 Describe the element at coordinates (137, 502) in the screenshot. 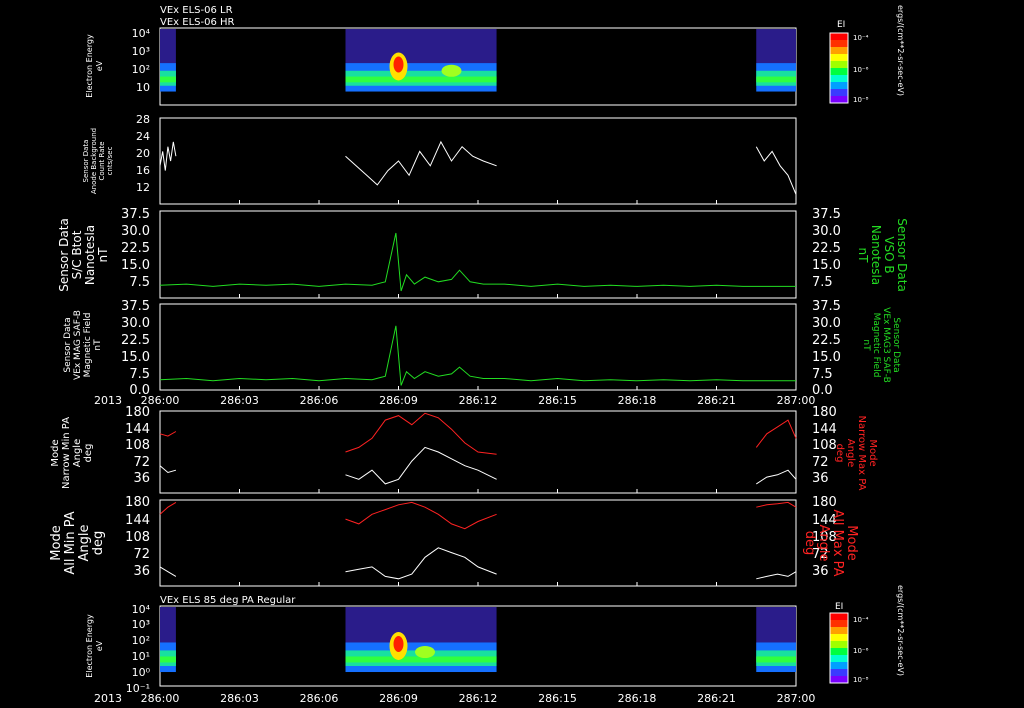

I see `panel6-ytick: 180` at that location.